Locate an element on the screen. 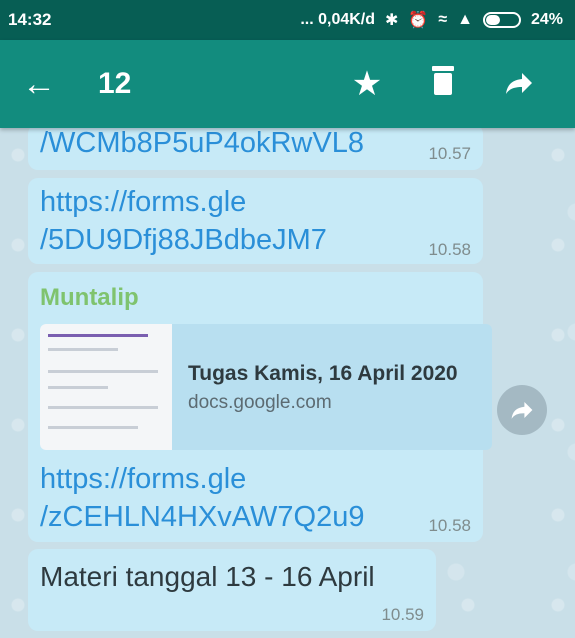  wifi-icon: ≈ is located at coordinates (443, 19).